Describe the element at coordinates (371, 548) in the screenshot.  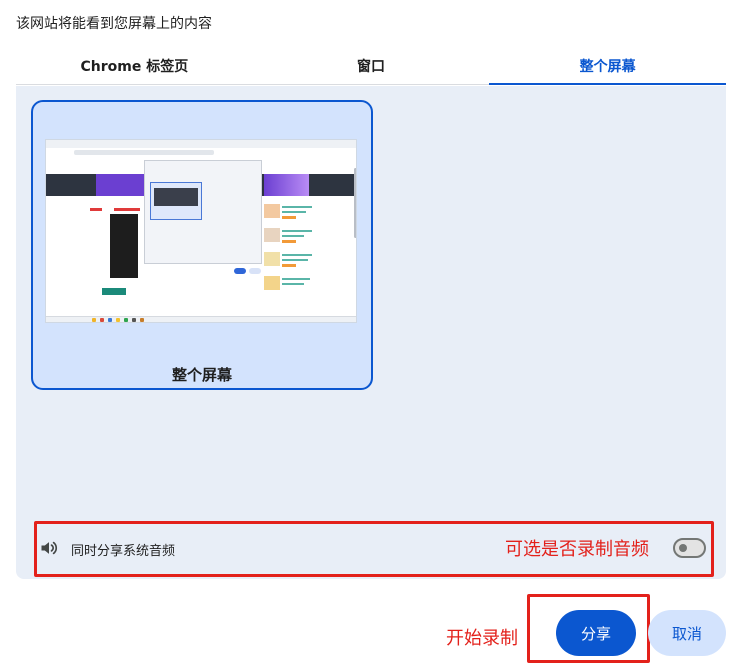
I see `system-audio-row: 同时分享系统音频 可选是否录制音频` at that location.